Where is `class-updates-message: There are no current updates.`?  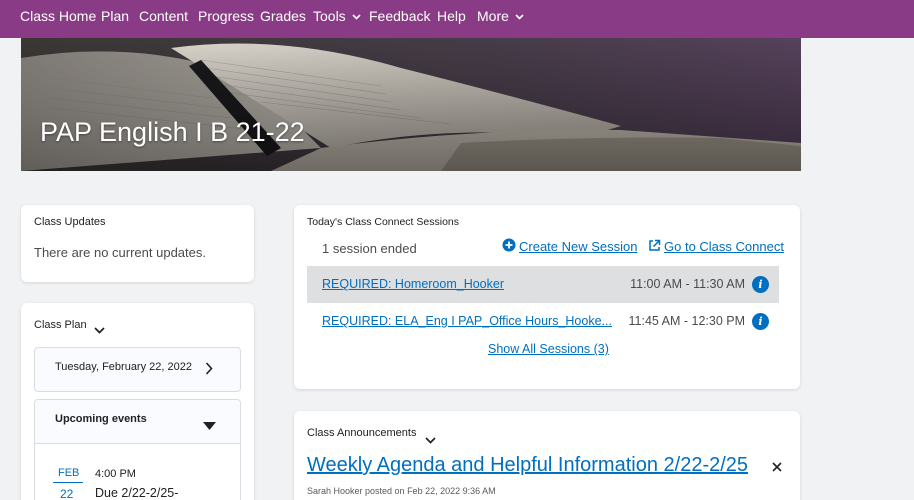
class-updates-message: There are no current updates. is located at coordinates (120, 252).